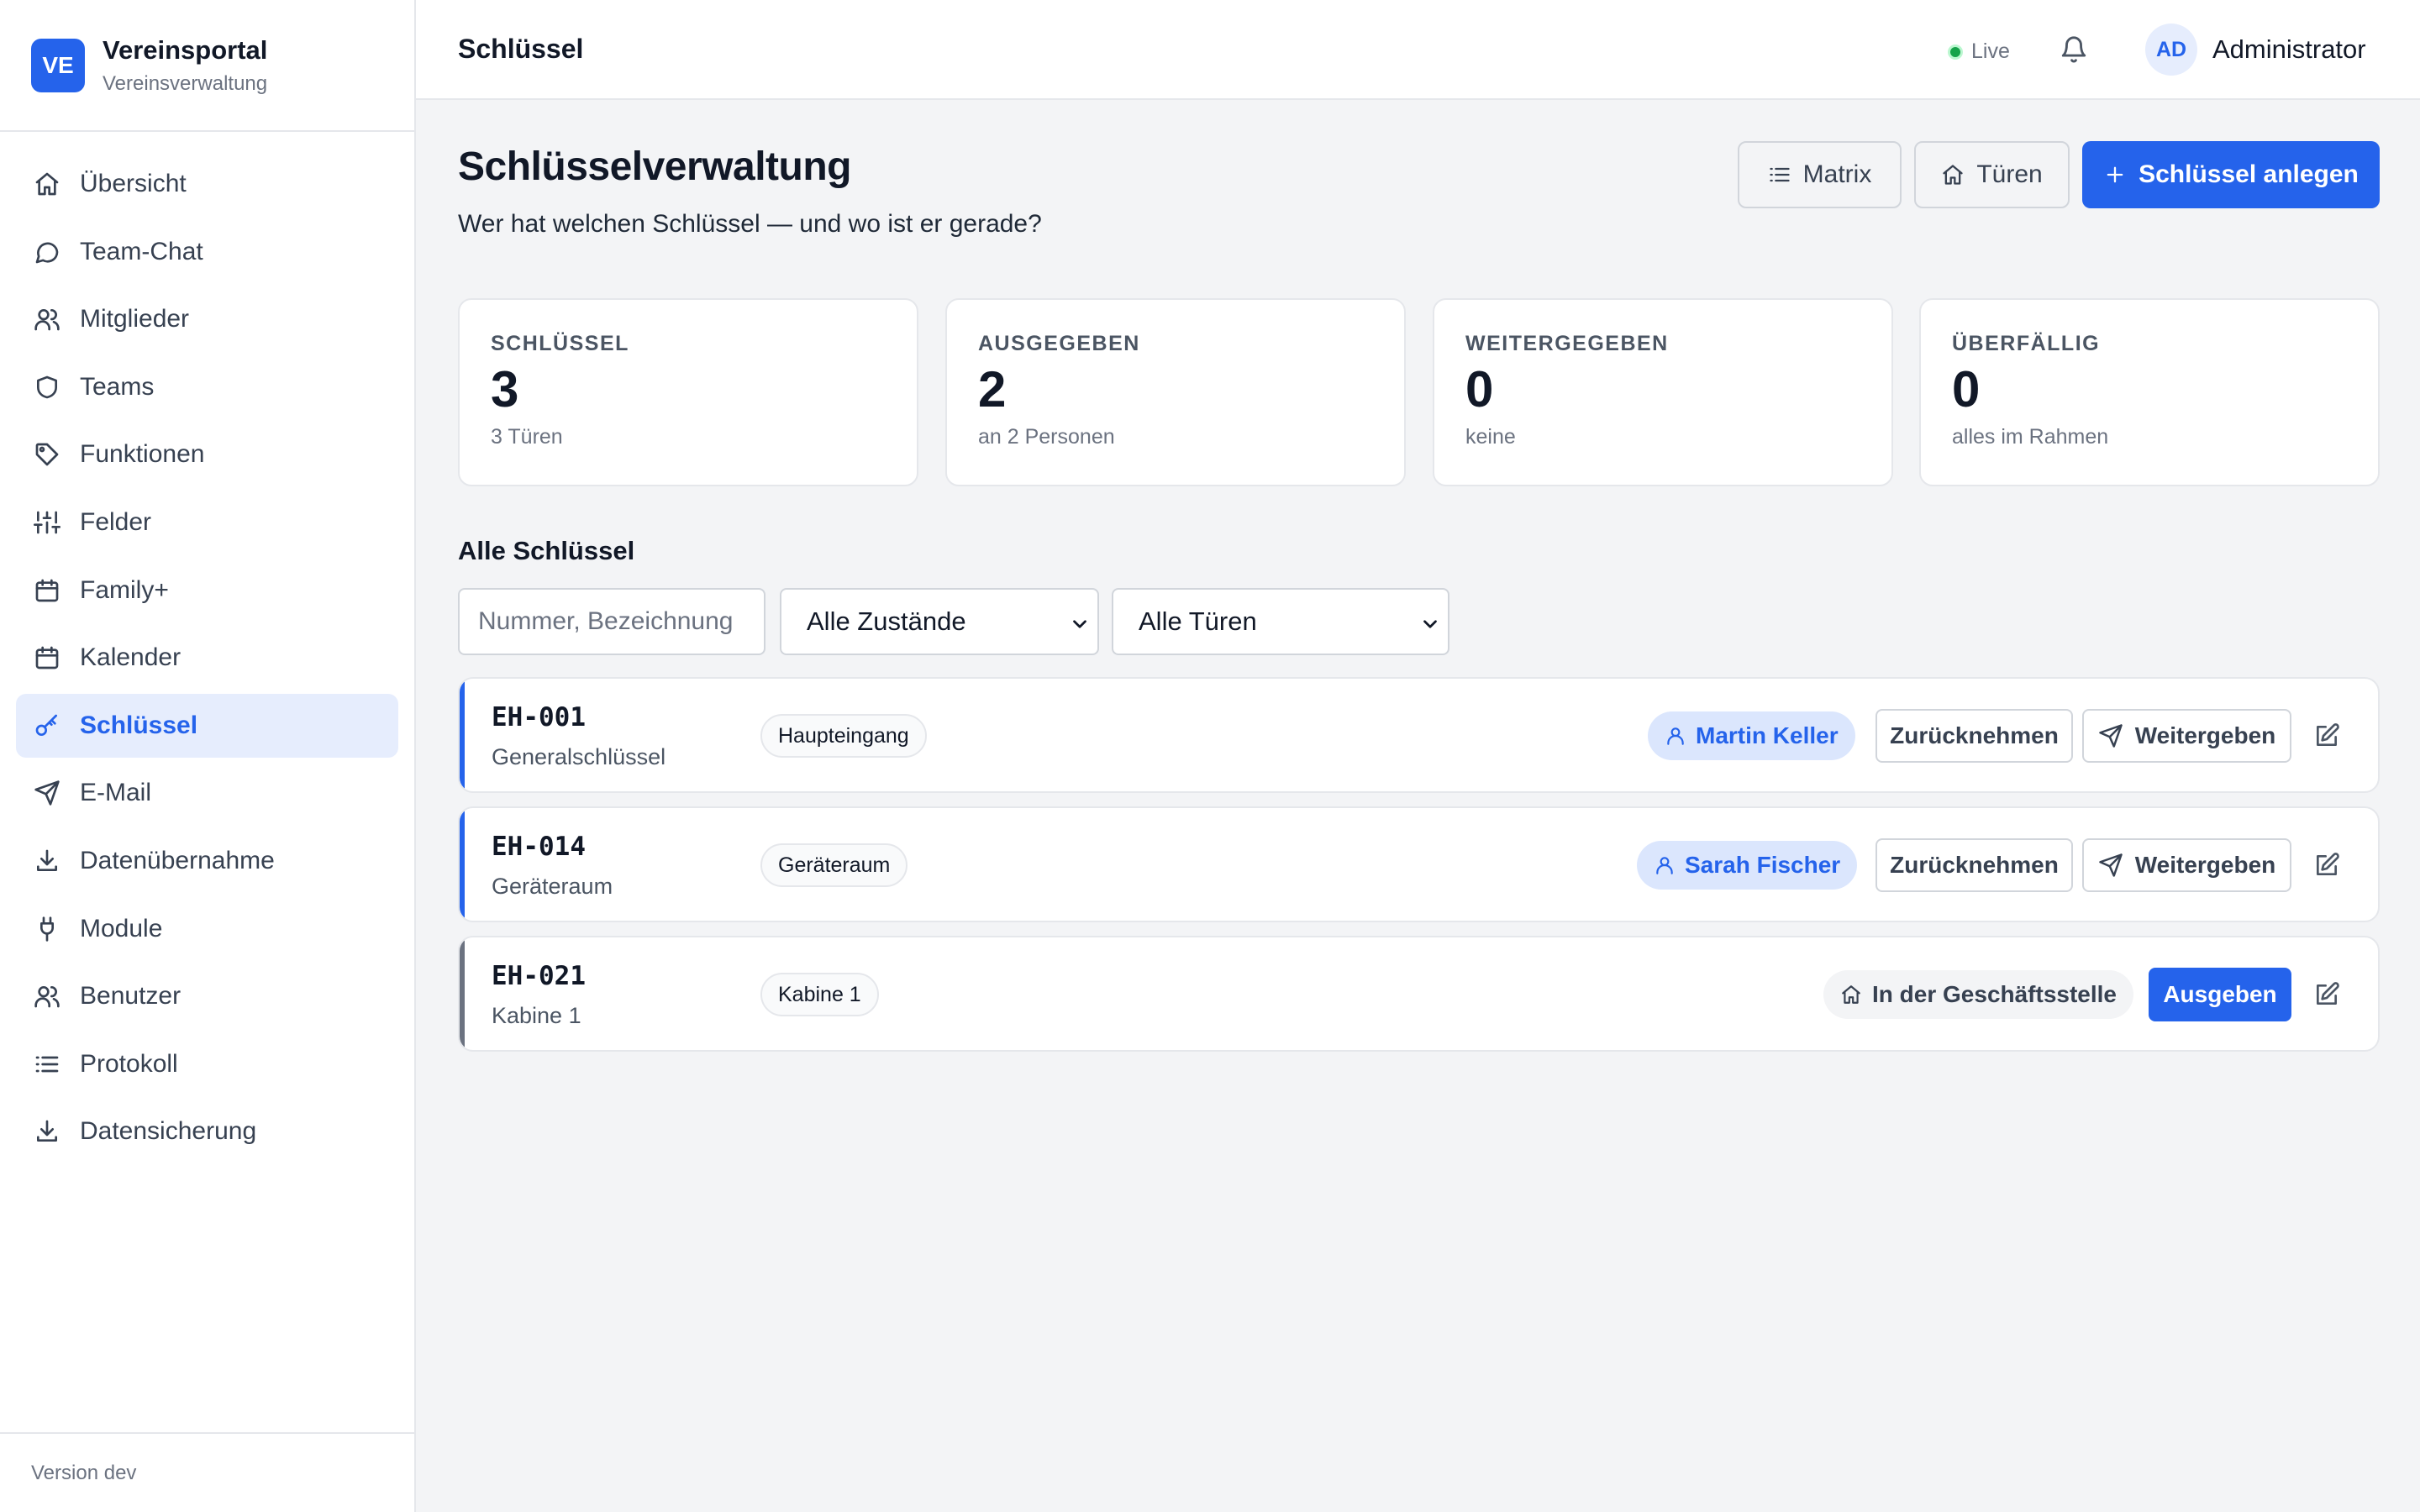 The width and height of the screenshot is (2420, 1512). I want to click on matrix-button-label: Matrix, so click(1837, 174).